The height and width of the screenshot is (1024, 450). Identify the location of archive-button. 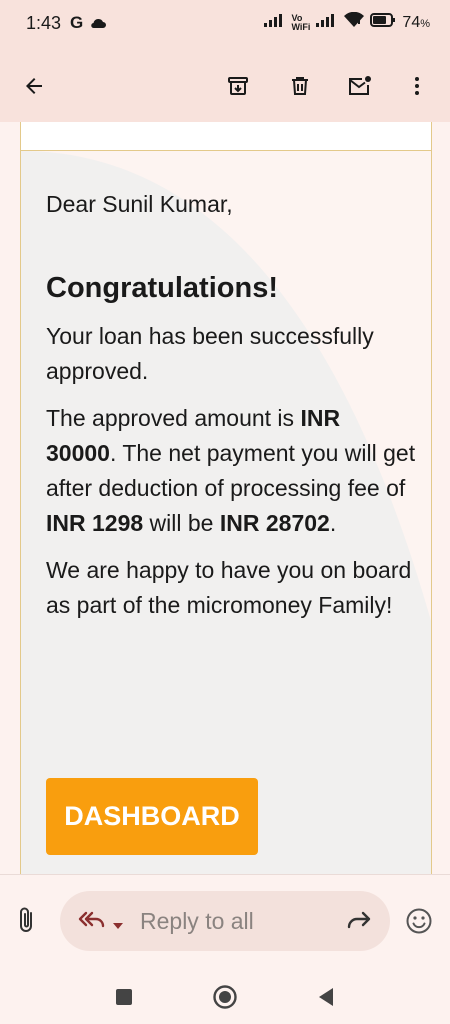
(238, 86).